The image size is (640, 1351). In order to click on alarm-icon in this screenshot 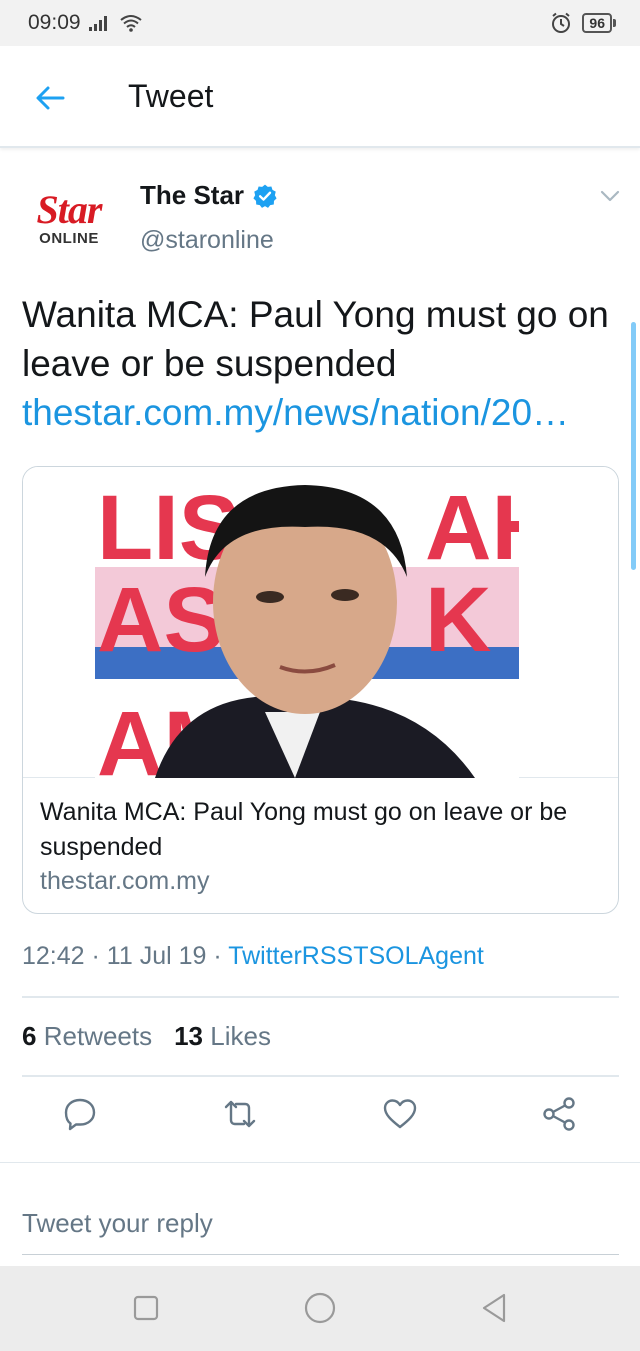, I will do `click(561, 22)`.